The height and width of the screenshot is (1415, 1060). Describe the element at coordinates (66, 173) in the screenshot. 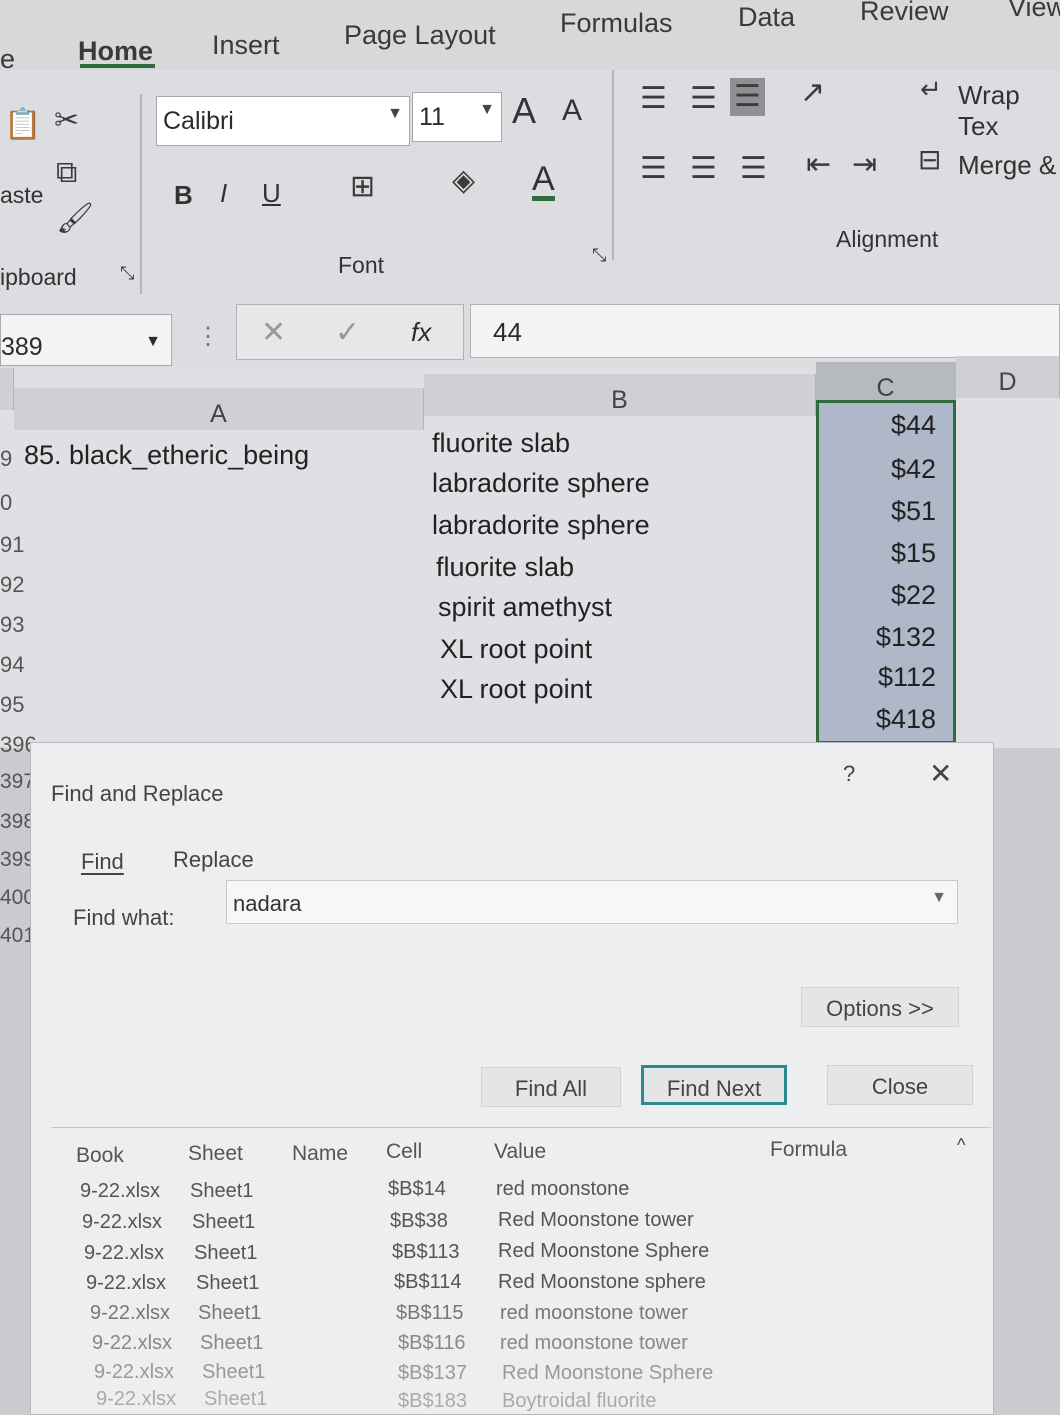

I see `copy-icon: ⧉` at that location.